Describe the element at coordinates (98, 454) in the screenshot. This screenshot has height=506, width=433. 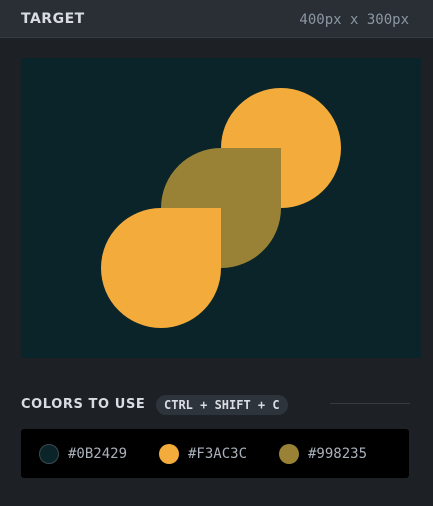
I see `color-hex-1: #0B2429` at that location.